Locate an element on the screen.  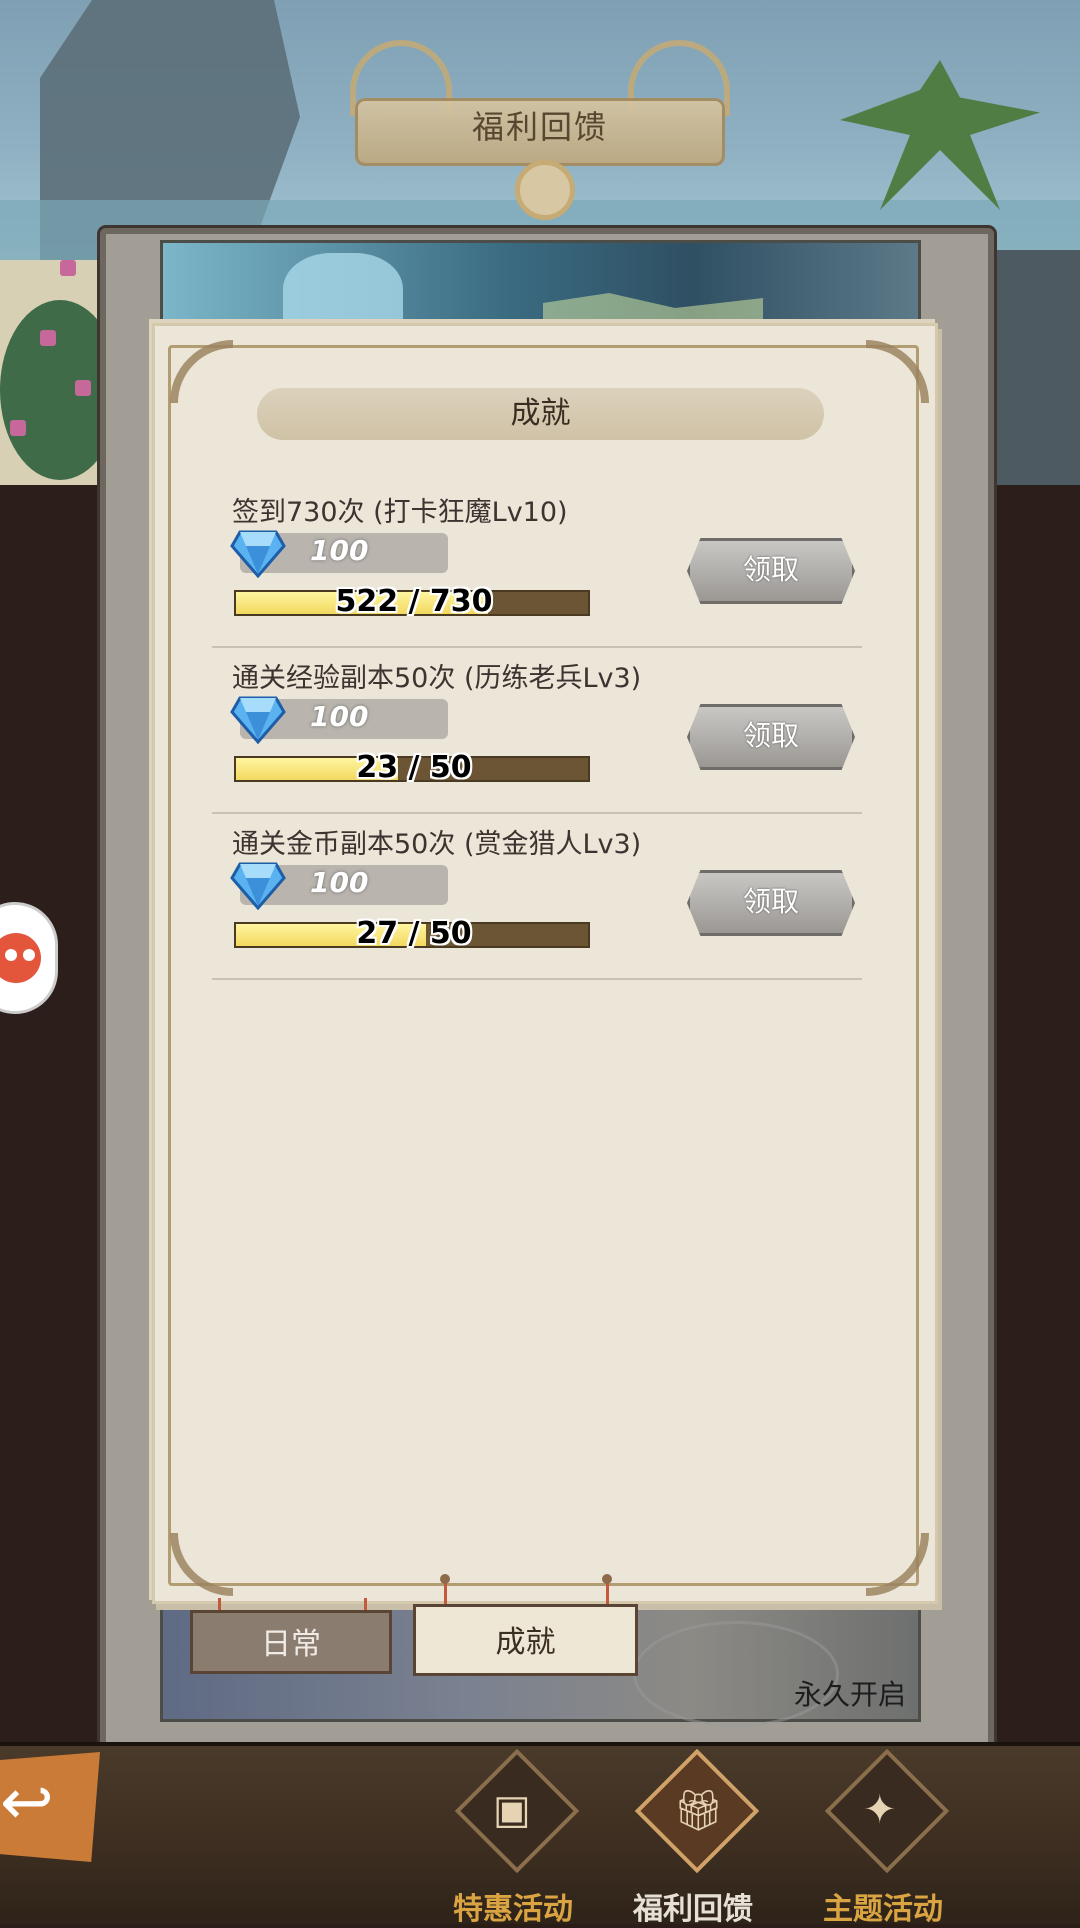
section-title: 成就 is located at coordinates (540, 414).